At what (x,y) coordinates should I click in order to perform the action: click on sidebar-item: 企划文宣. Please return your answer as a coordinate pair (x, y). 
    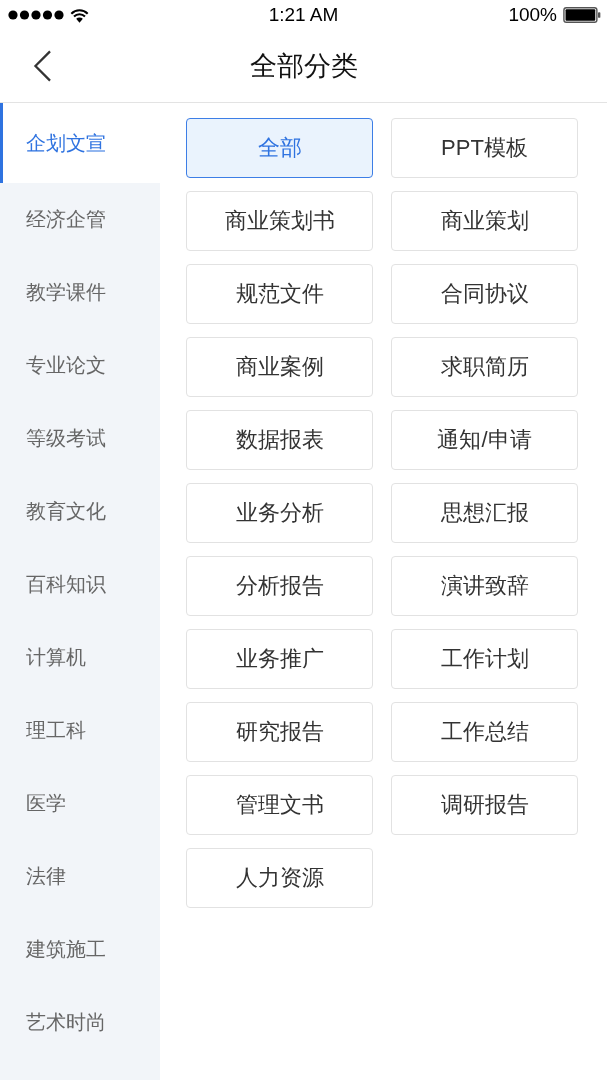
    Looking at the image, I should click on (80, 143).